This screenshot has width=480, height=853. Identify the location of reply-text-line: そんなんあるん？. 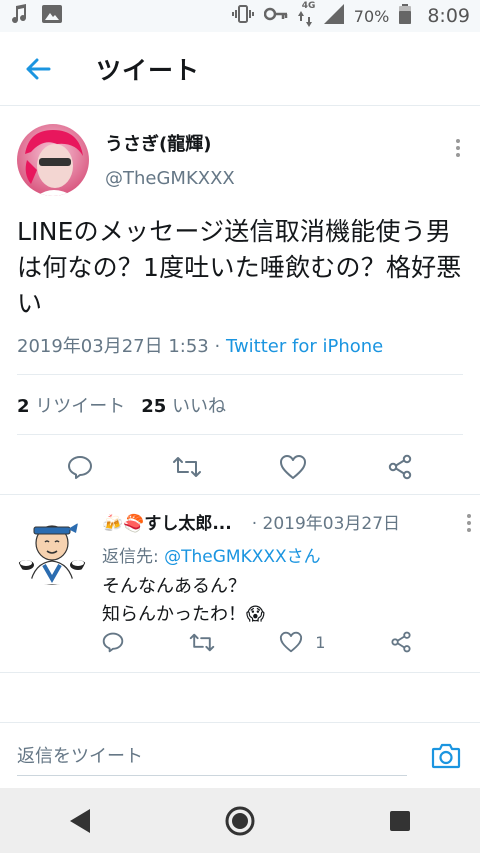
(174, 586).